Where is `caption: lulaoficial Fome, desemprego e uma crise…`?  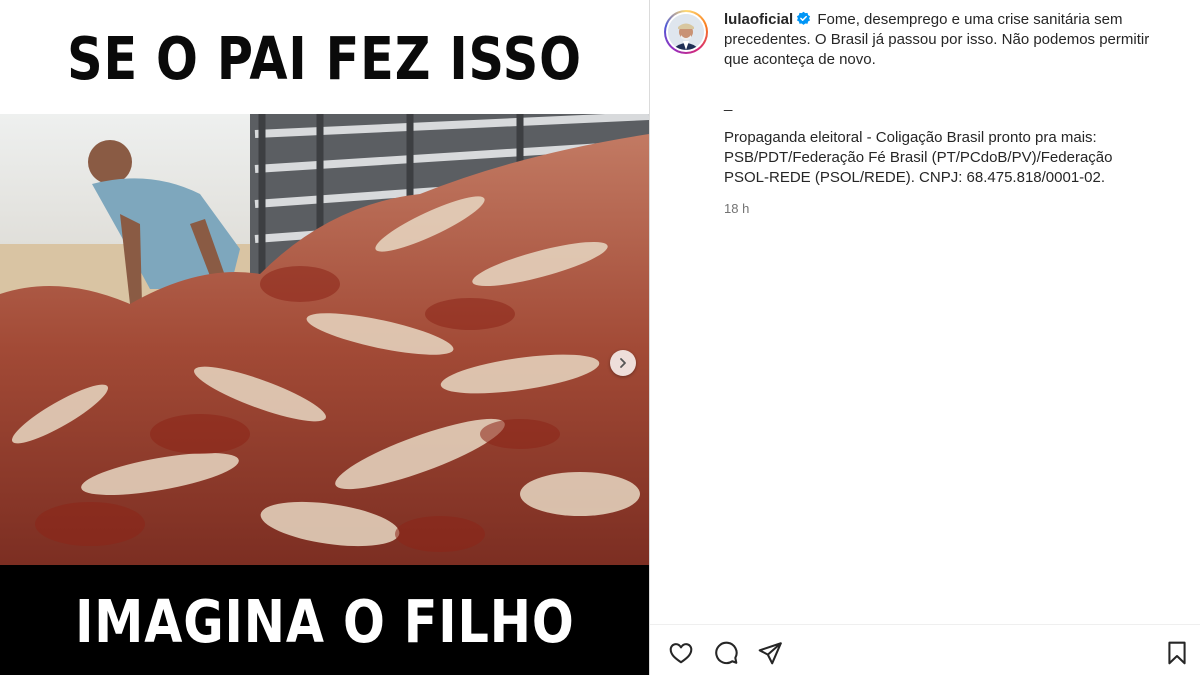
caption: lulaoficial Fome, desemprego e uma crise… is located at coordinates (939, 99).